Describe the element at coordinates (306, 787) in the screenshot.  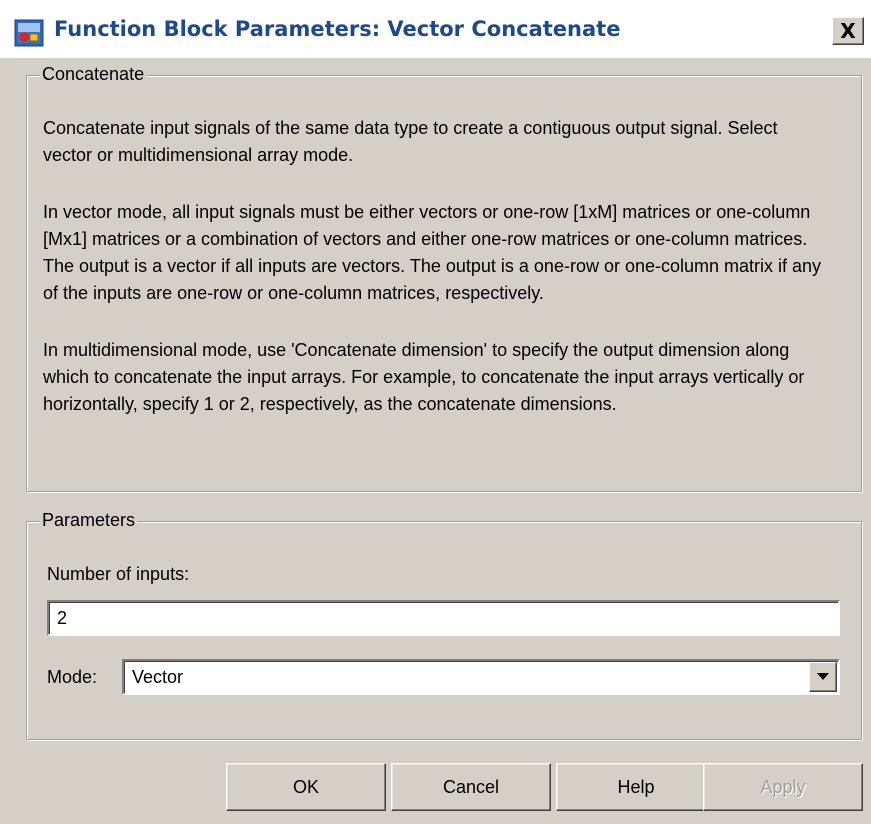
I see `ok-button: OK` at that location.